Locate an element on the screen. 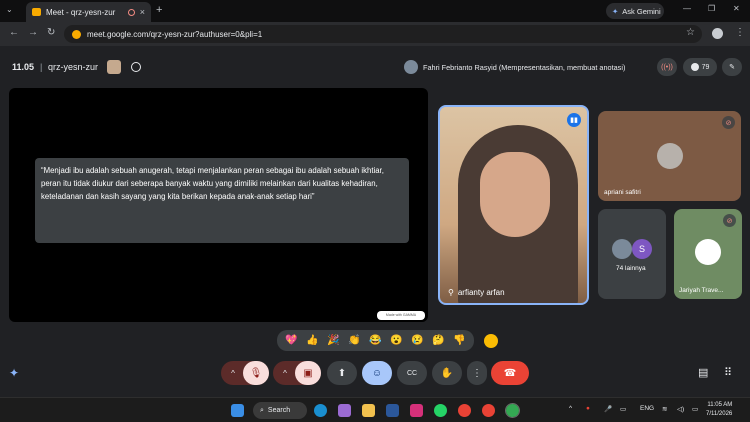 The height and width of the screenshot is (422, 750). reaction-thumbs-down: 👎 is located at coordinates (459, 340).